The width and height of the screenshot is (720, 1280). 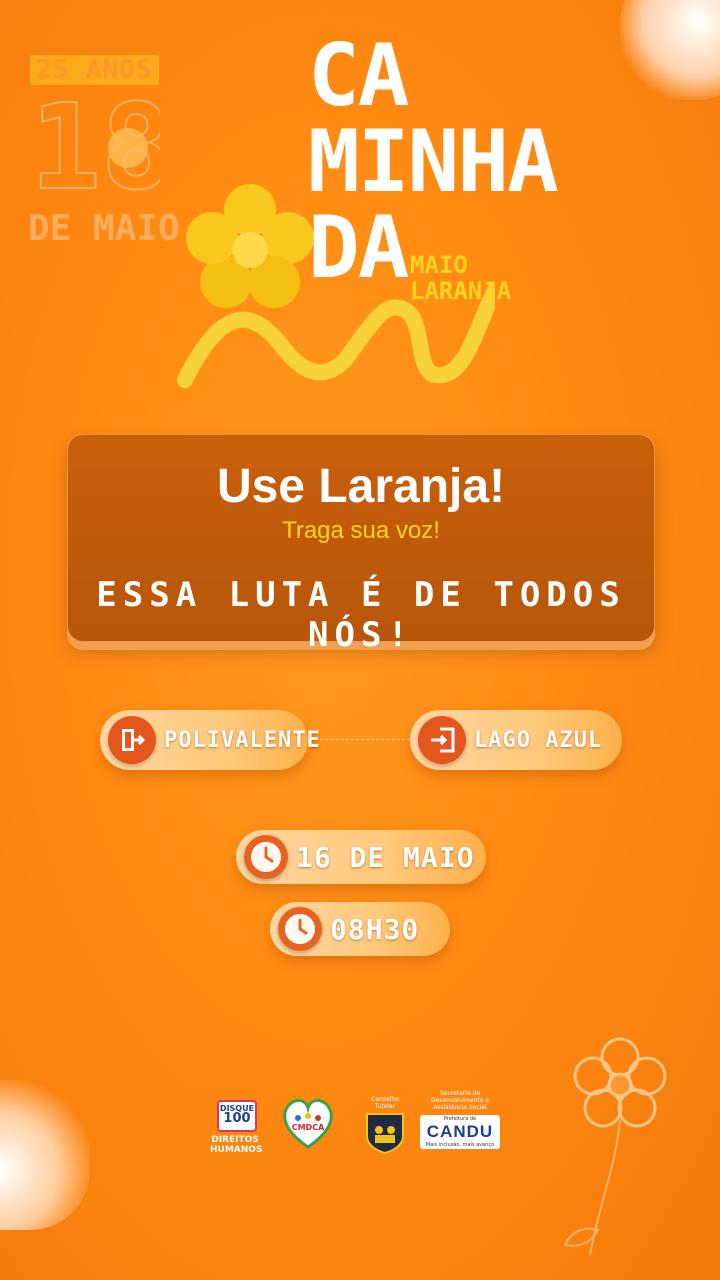 I want to click on cidade-label: CANDU, so click(x=460, y=1131).